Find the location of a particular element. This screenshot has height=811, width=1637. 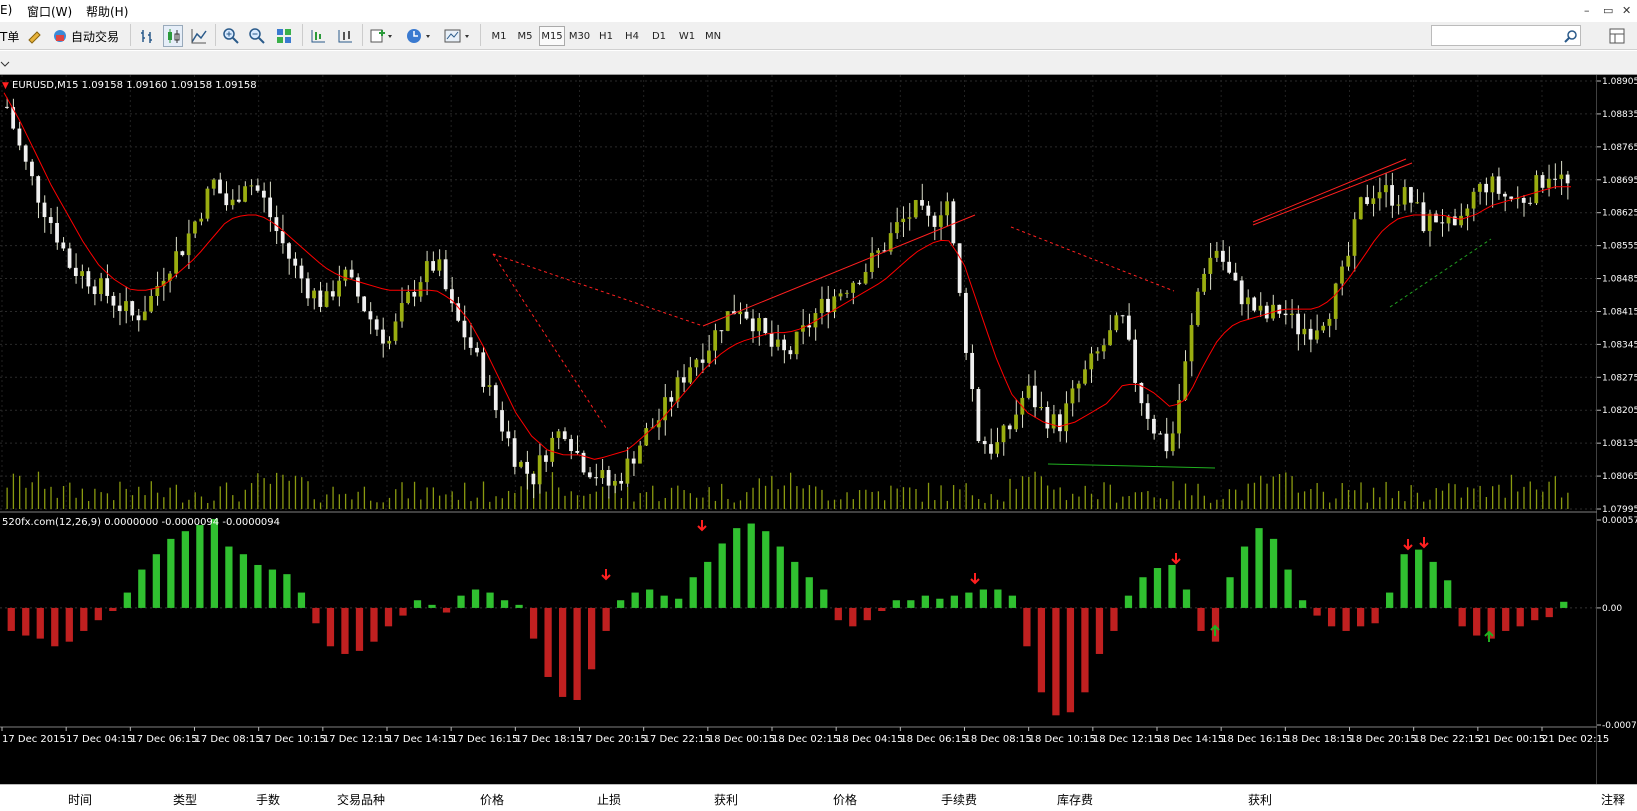

search-icon is located at coordinates (1571, 36).